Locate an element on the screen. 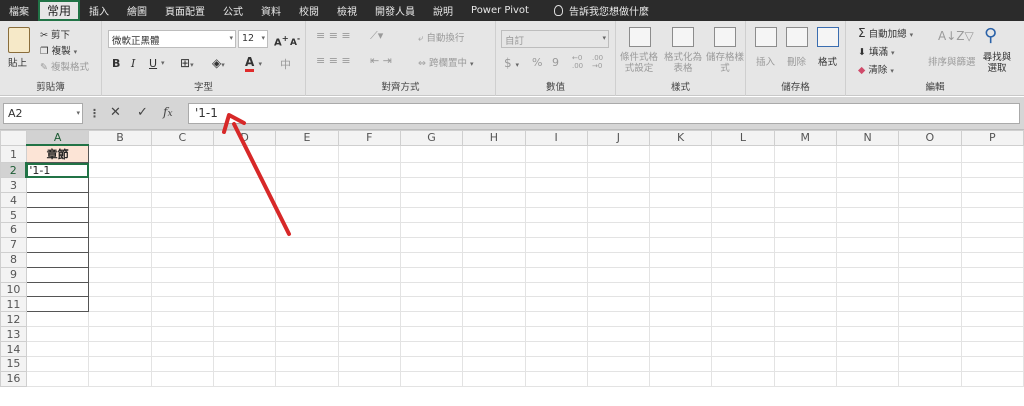  format-painter-button: ✎ 複製格式 is located at coordinates (64, 66).